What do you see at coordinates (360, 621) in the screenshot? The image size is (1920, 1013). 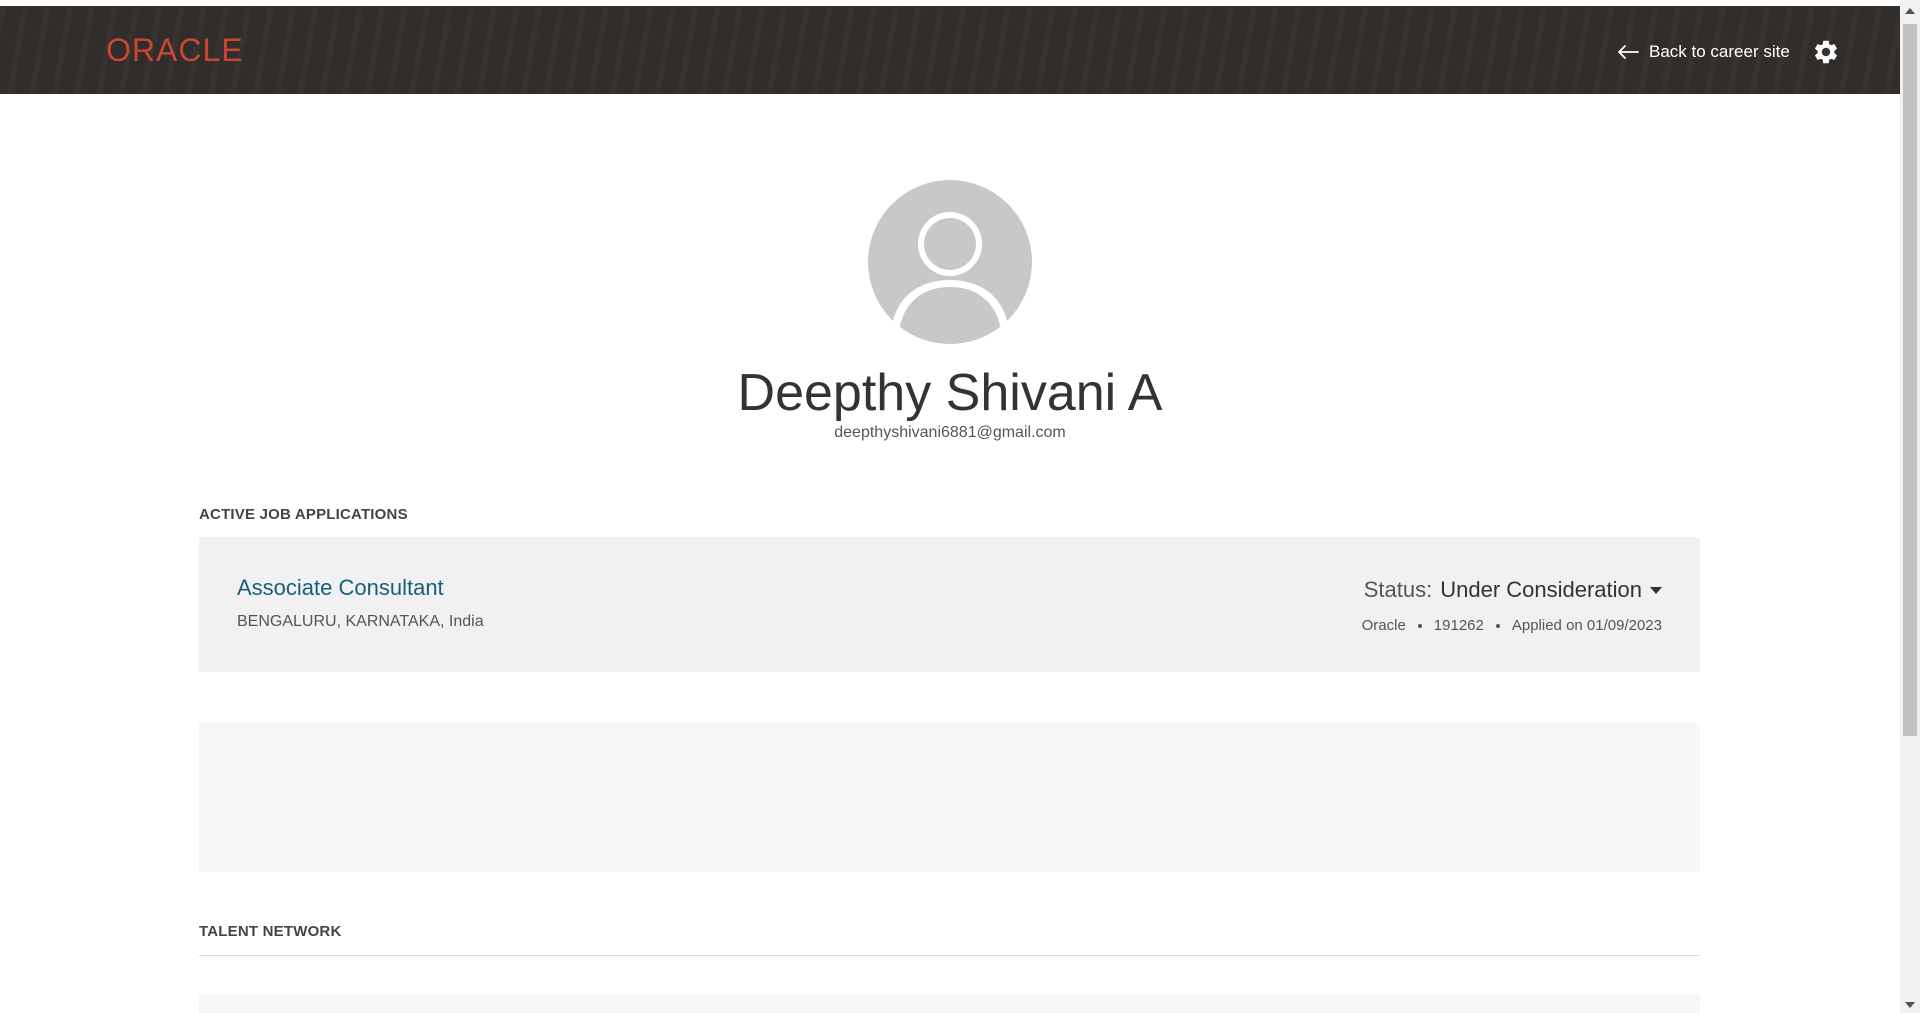 I see `job-location: BENGALURU, KARNATAKA, India` at bounding box center [360, 621].